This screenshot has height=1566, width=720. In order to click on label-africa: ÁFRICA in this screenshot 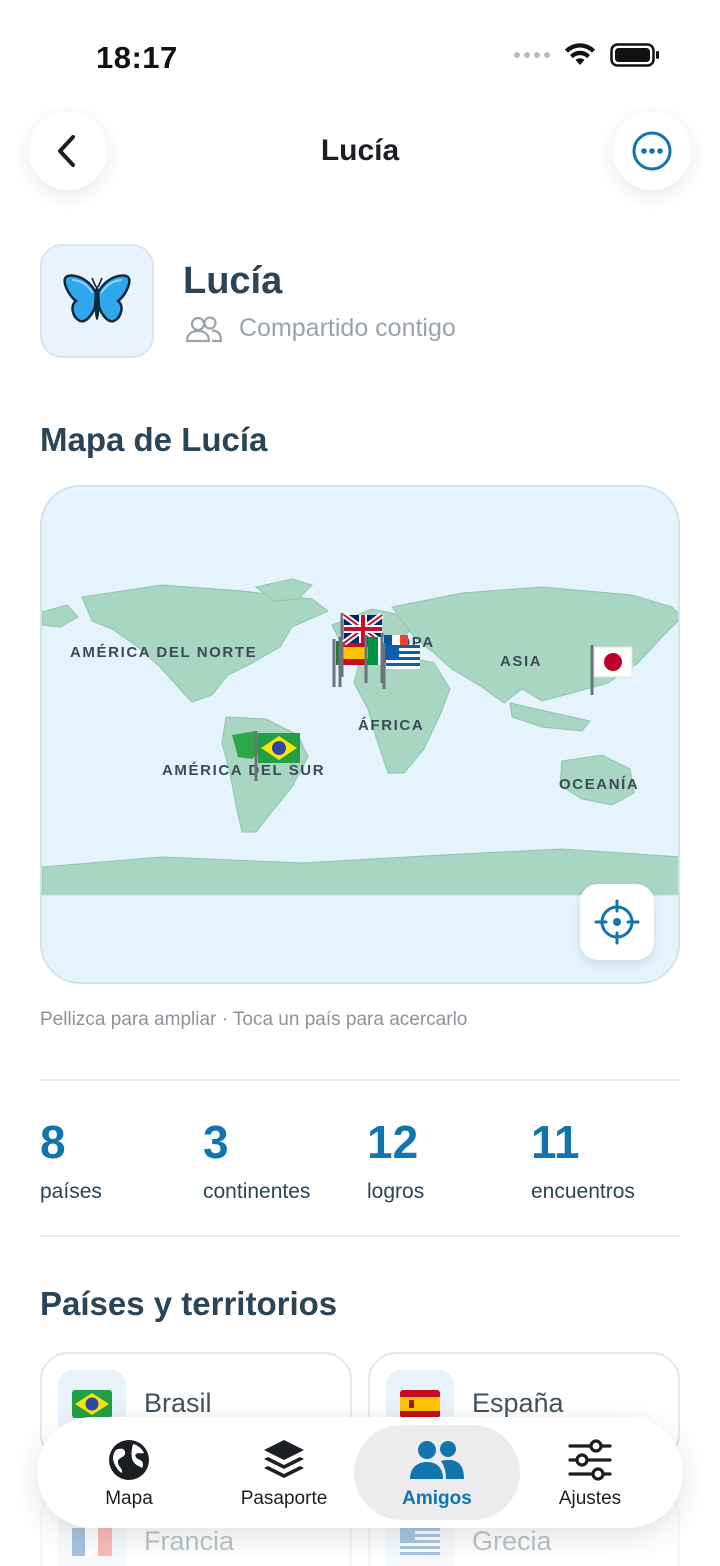, I will do `click(391, 725)`.